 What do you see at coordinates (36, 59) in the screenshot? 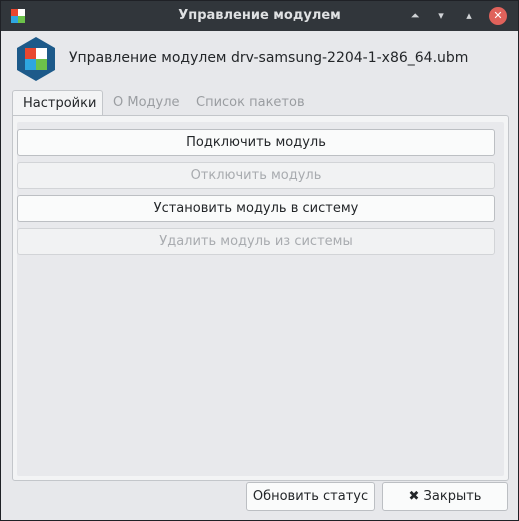
I see `module-logo-icon` at bounding box center [36, 59].